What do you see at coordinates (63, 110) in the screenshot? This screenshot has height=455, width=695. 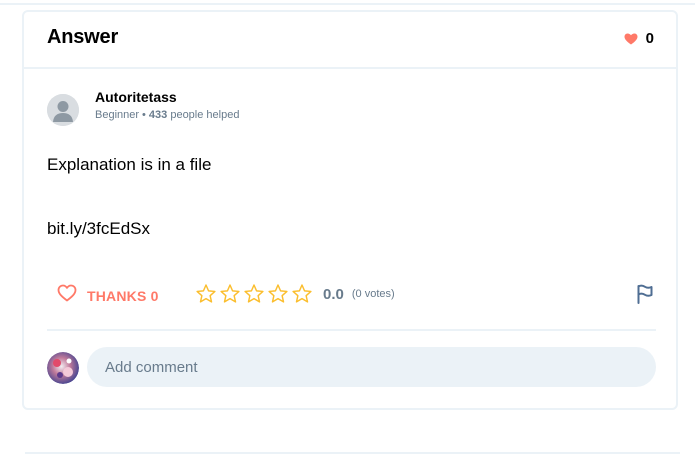 I see `default-user-avatar-icon` at bounding box center [63, 110].